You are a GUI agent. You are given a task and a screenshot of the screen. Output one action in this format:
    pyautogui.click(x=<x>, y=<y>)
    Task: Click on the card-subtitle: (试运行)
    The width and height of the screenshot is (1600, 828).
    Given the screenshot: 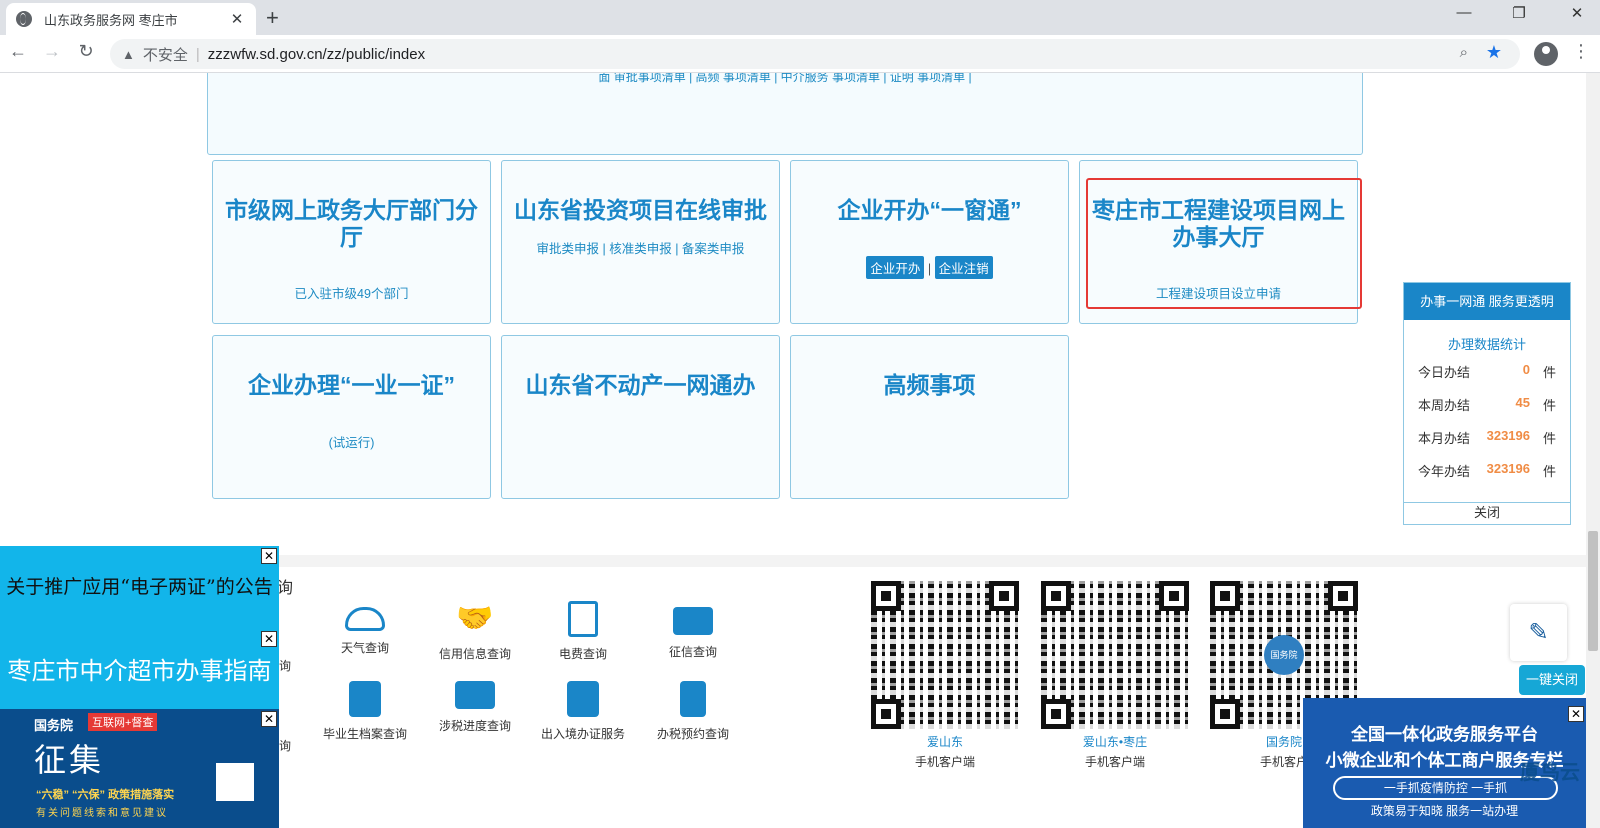 What is the action you would take?
    pyautogui.click(x=351, y=443)
    